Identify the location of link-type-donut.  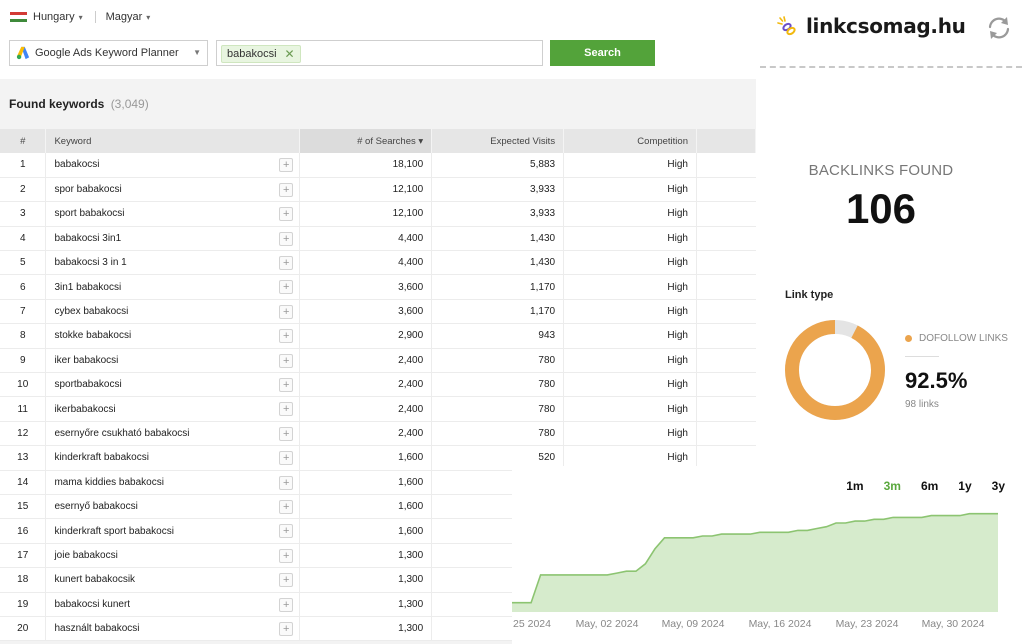
(835, 370).